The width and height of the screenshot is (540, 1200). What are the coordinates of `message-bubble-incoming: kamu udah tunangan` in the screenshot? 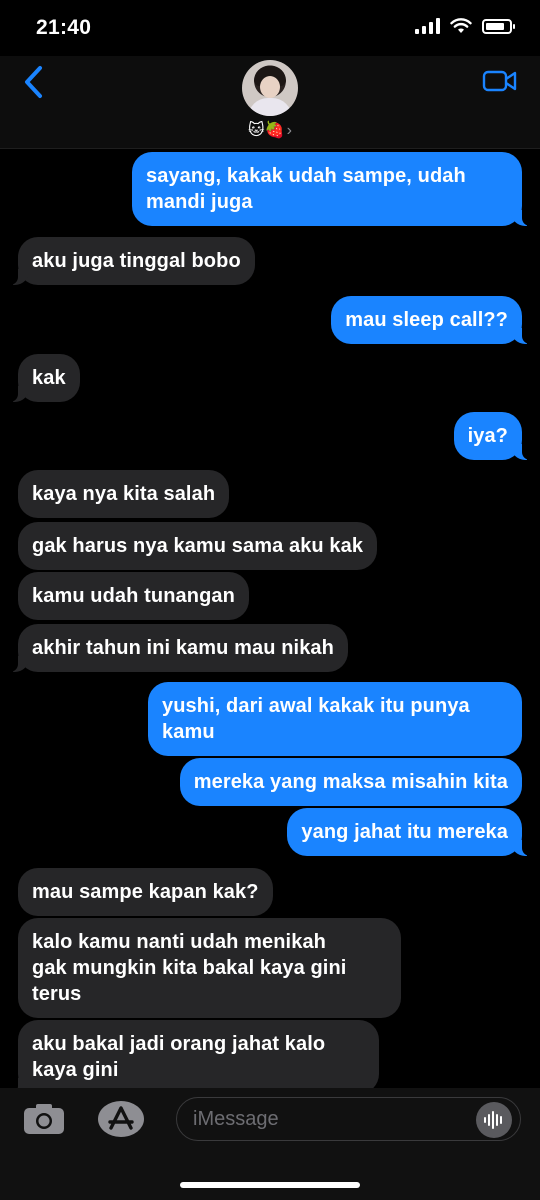 It's located at (133, 596).